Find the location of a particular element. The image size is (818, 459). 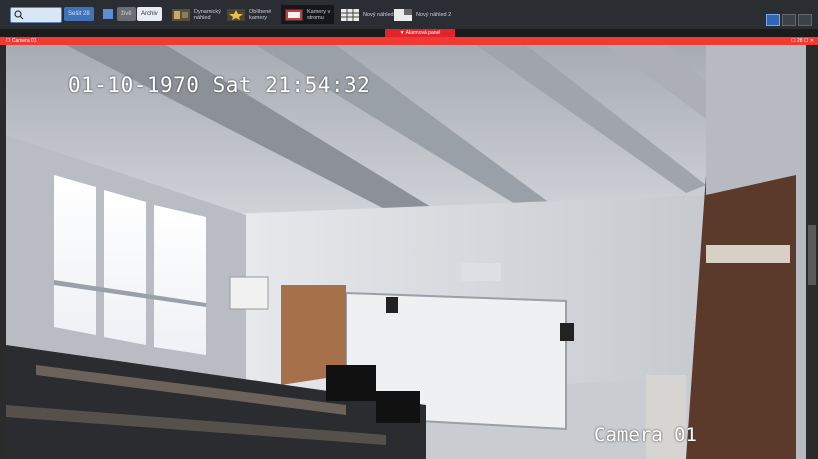

new-view-2-item: Nový náhled 2 is located at coordinates (422, 14).